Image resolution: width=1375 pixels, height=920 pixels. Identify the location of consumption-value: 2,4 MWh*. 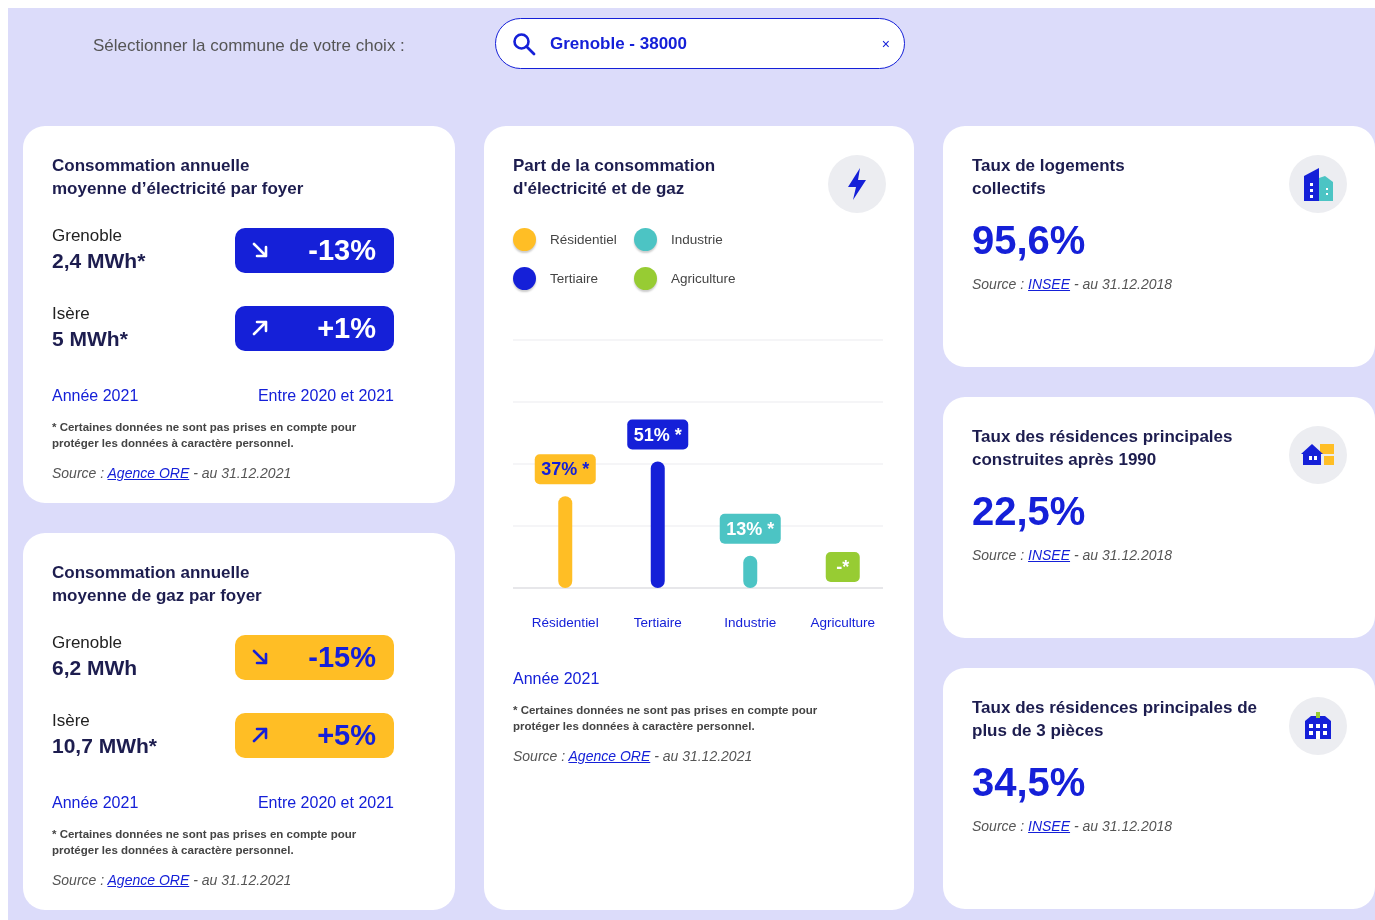
(99, 261).